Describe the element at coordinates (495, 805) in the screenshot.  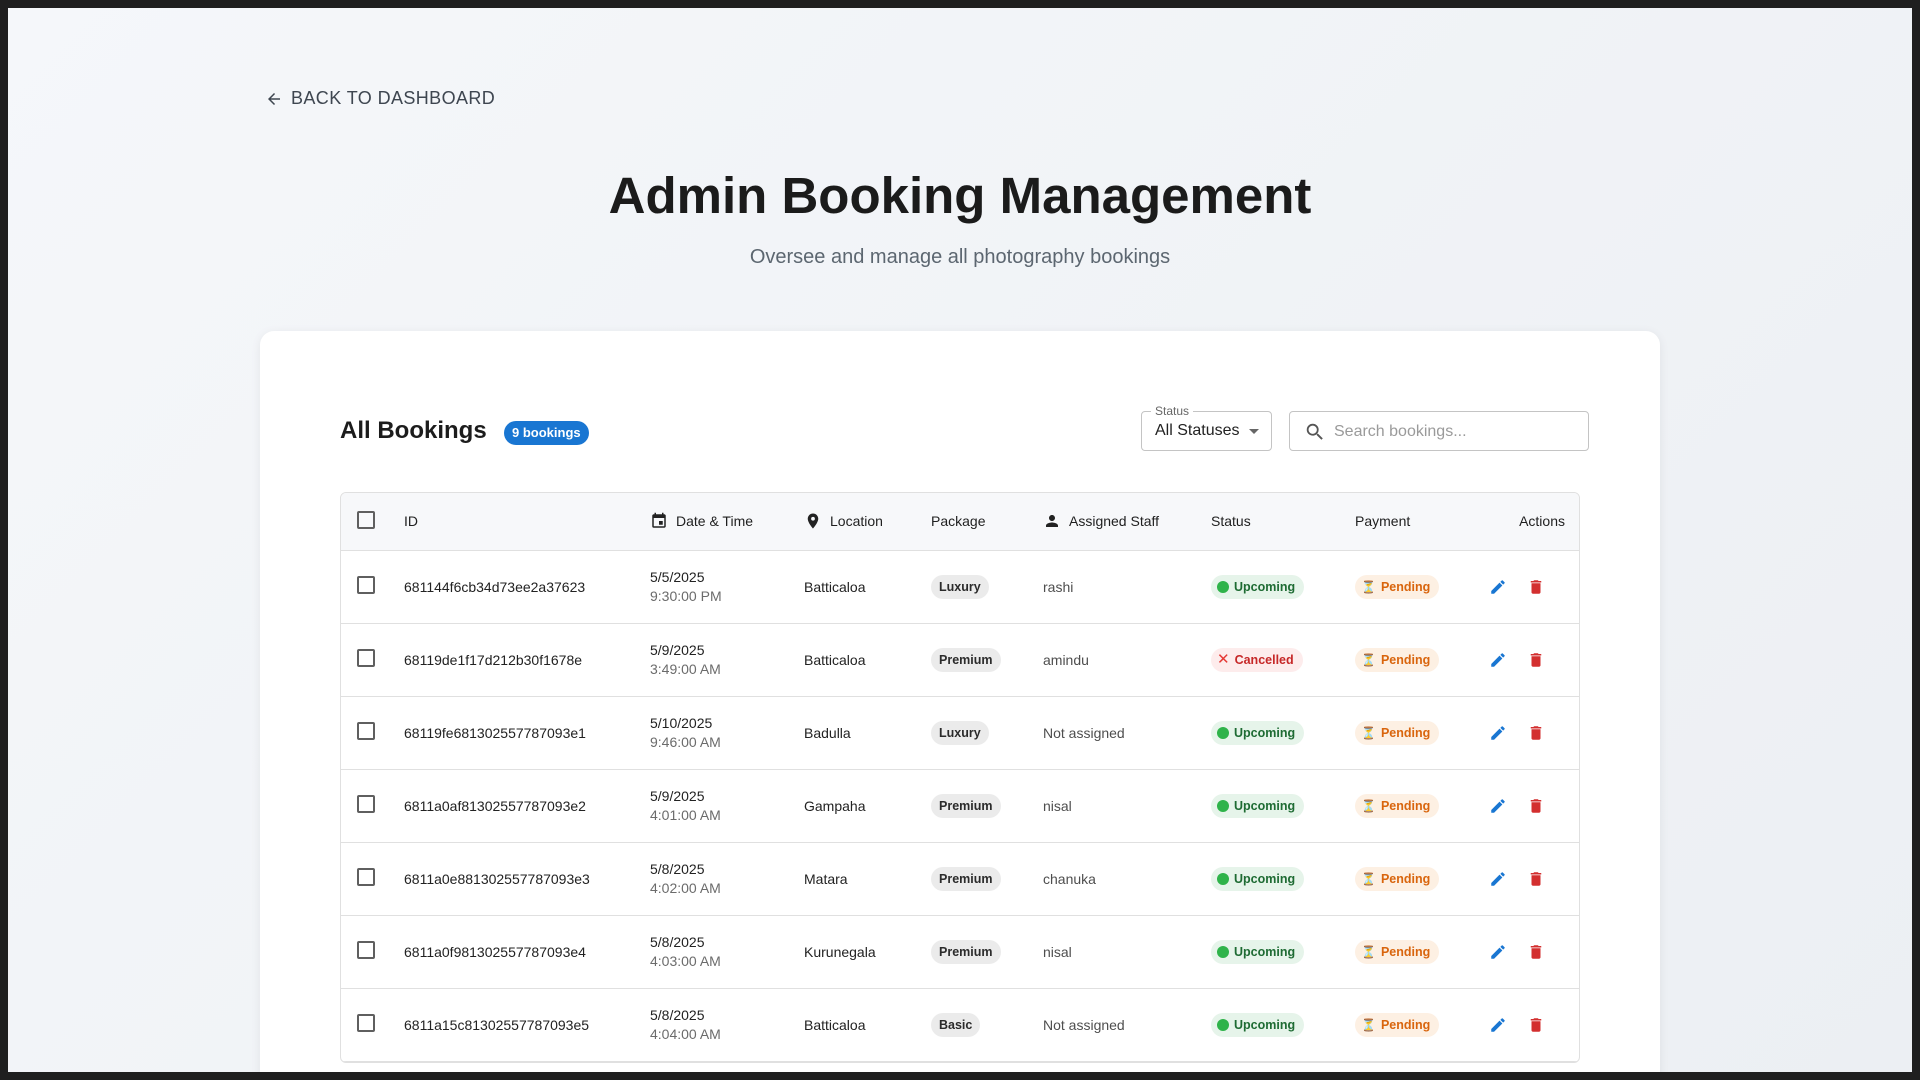
I see `booking-id: 6811a0af81302557787093e2` at that location.